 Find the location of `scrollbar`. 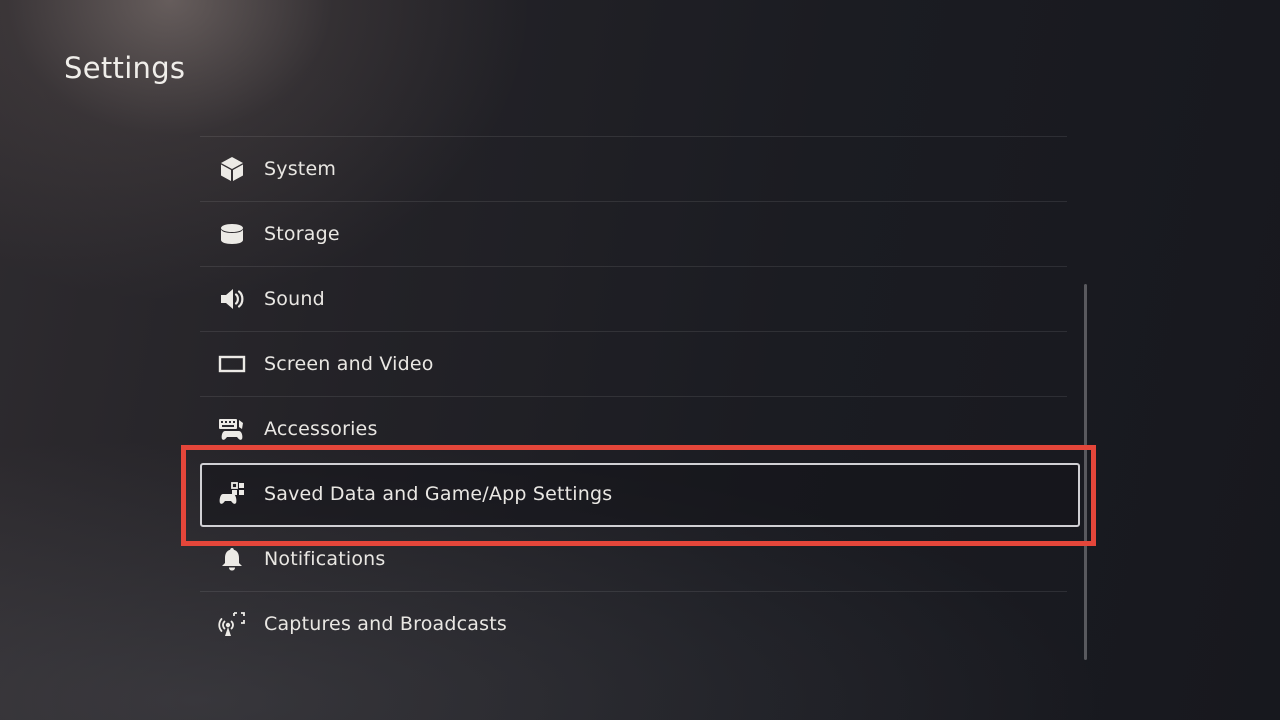

scrollbar is located at coordinates (1085, 472).